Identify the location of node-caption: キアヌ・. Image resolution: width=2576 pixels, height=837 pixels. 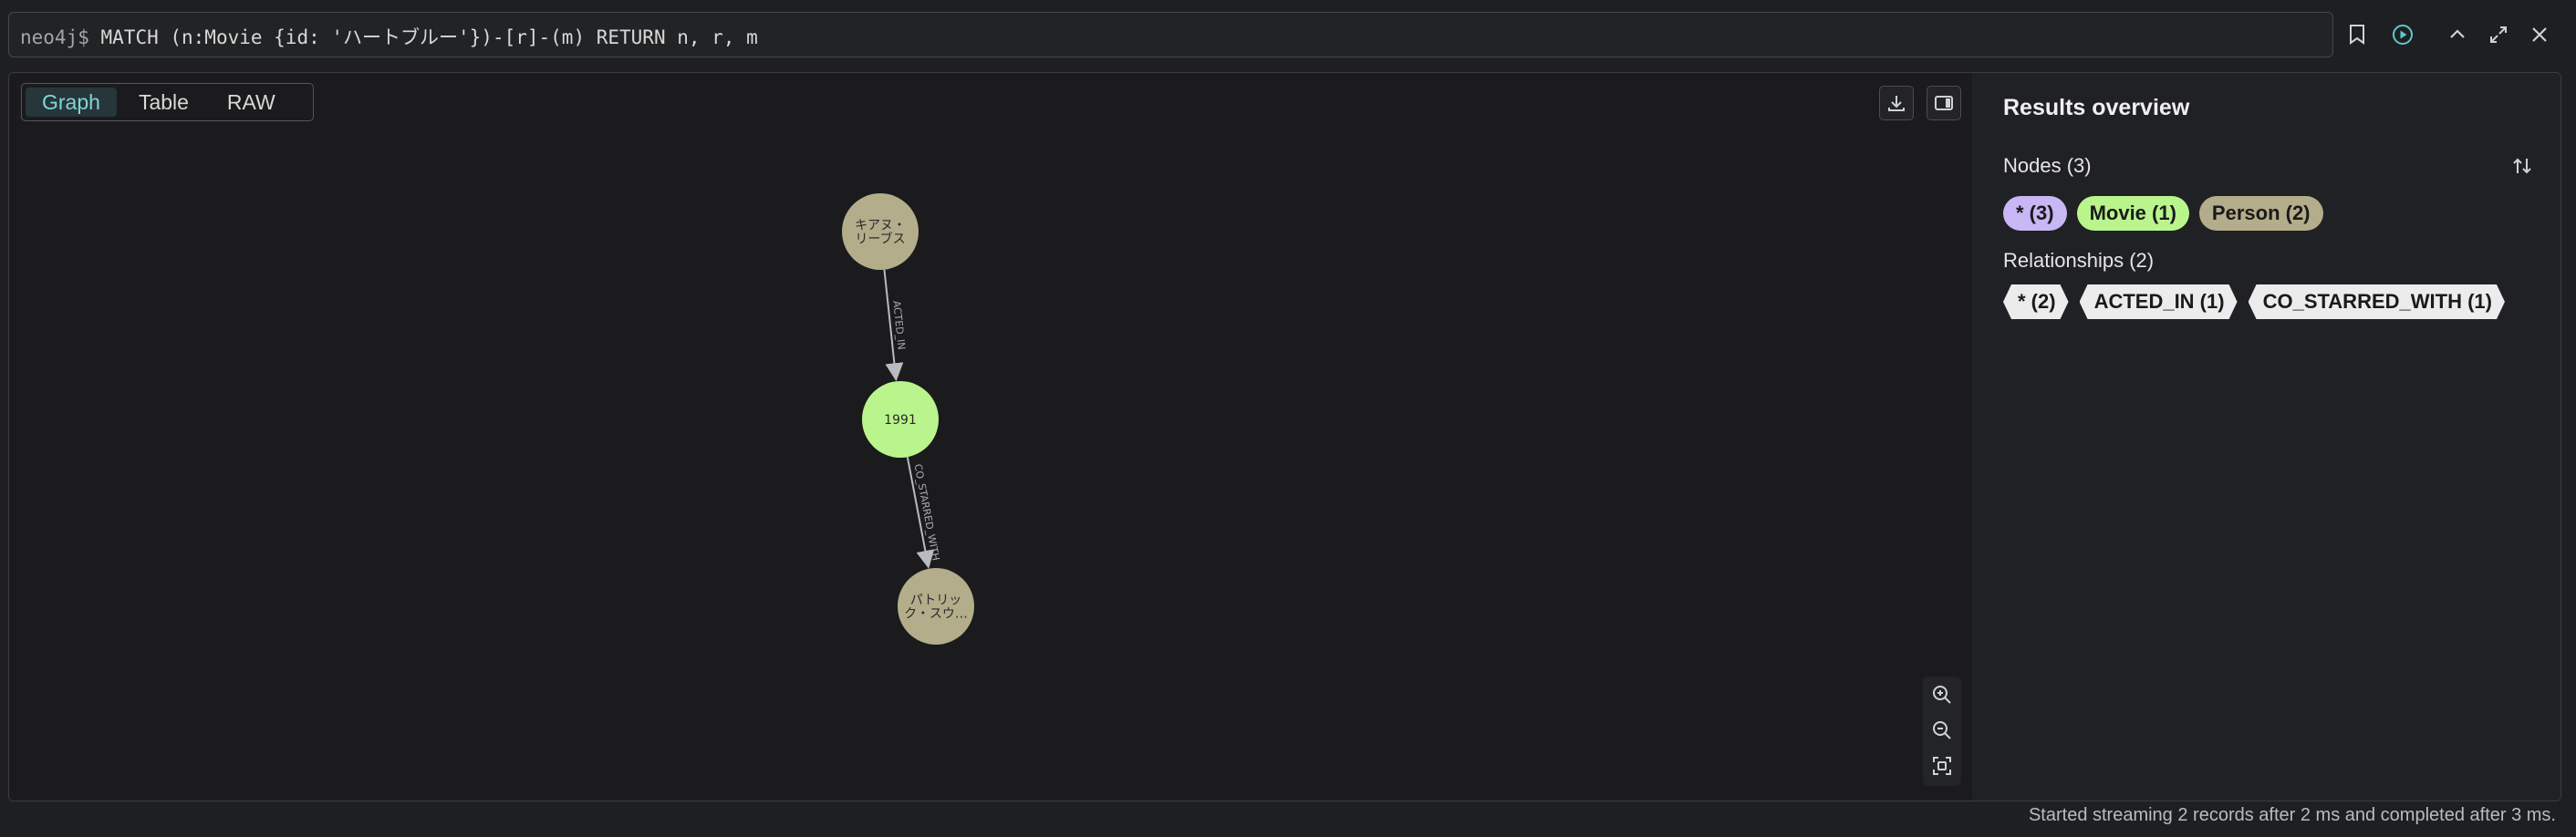
(880, 226).